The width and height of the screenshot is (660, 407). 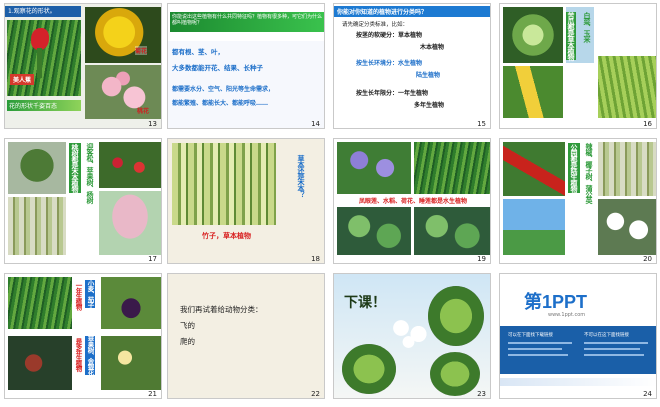 What do you see at coordinates (78, 354) in the screenshot?
I see `slide-21-label-perennial: 是多年生植物` at bounding box center [78, 354].